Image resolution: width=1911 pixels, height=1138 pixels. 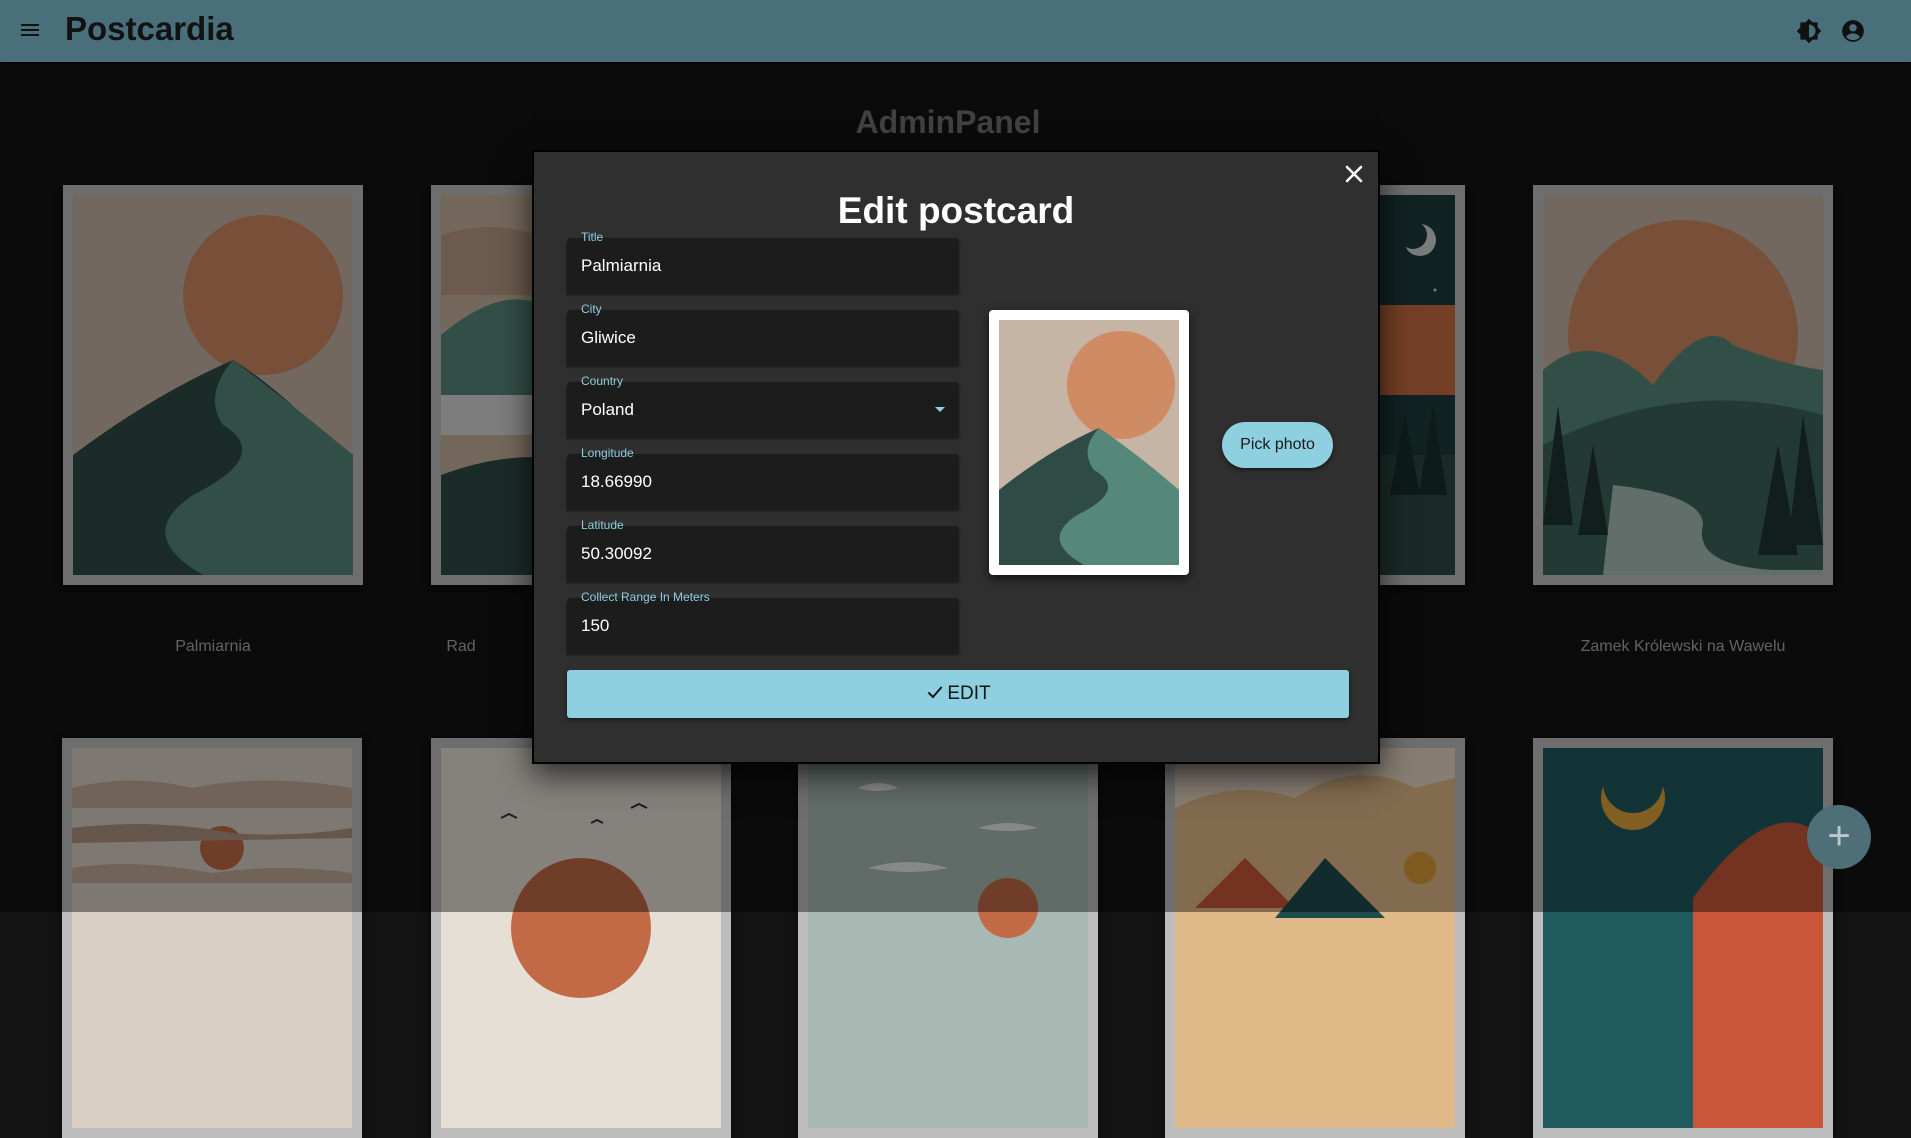 I want to click on collect-range-field-label: Collect Range In Meters, so click(x=645, y=597).